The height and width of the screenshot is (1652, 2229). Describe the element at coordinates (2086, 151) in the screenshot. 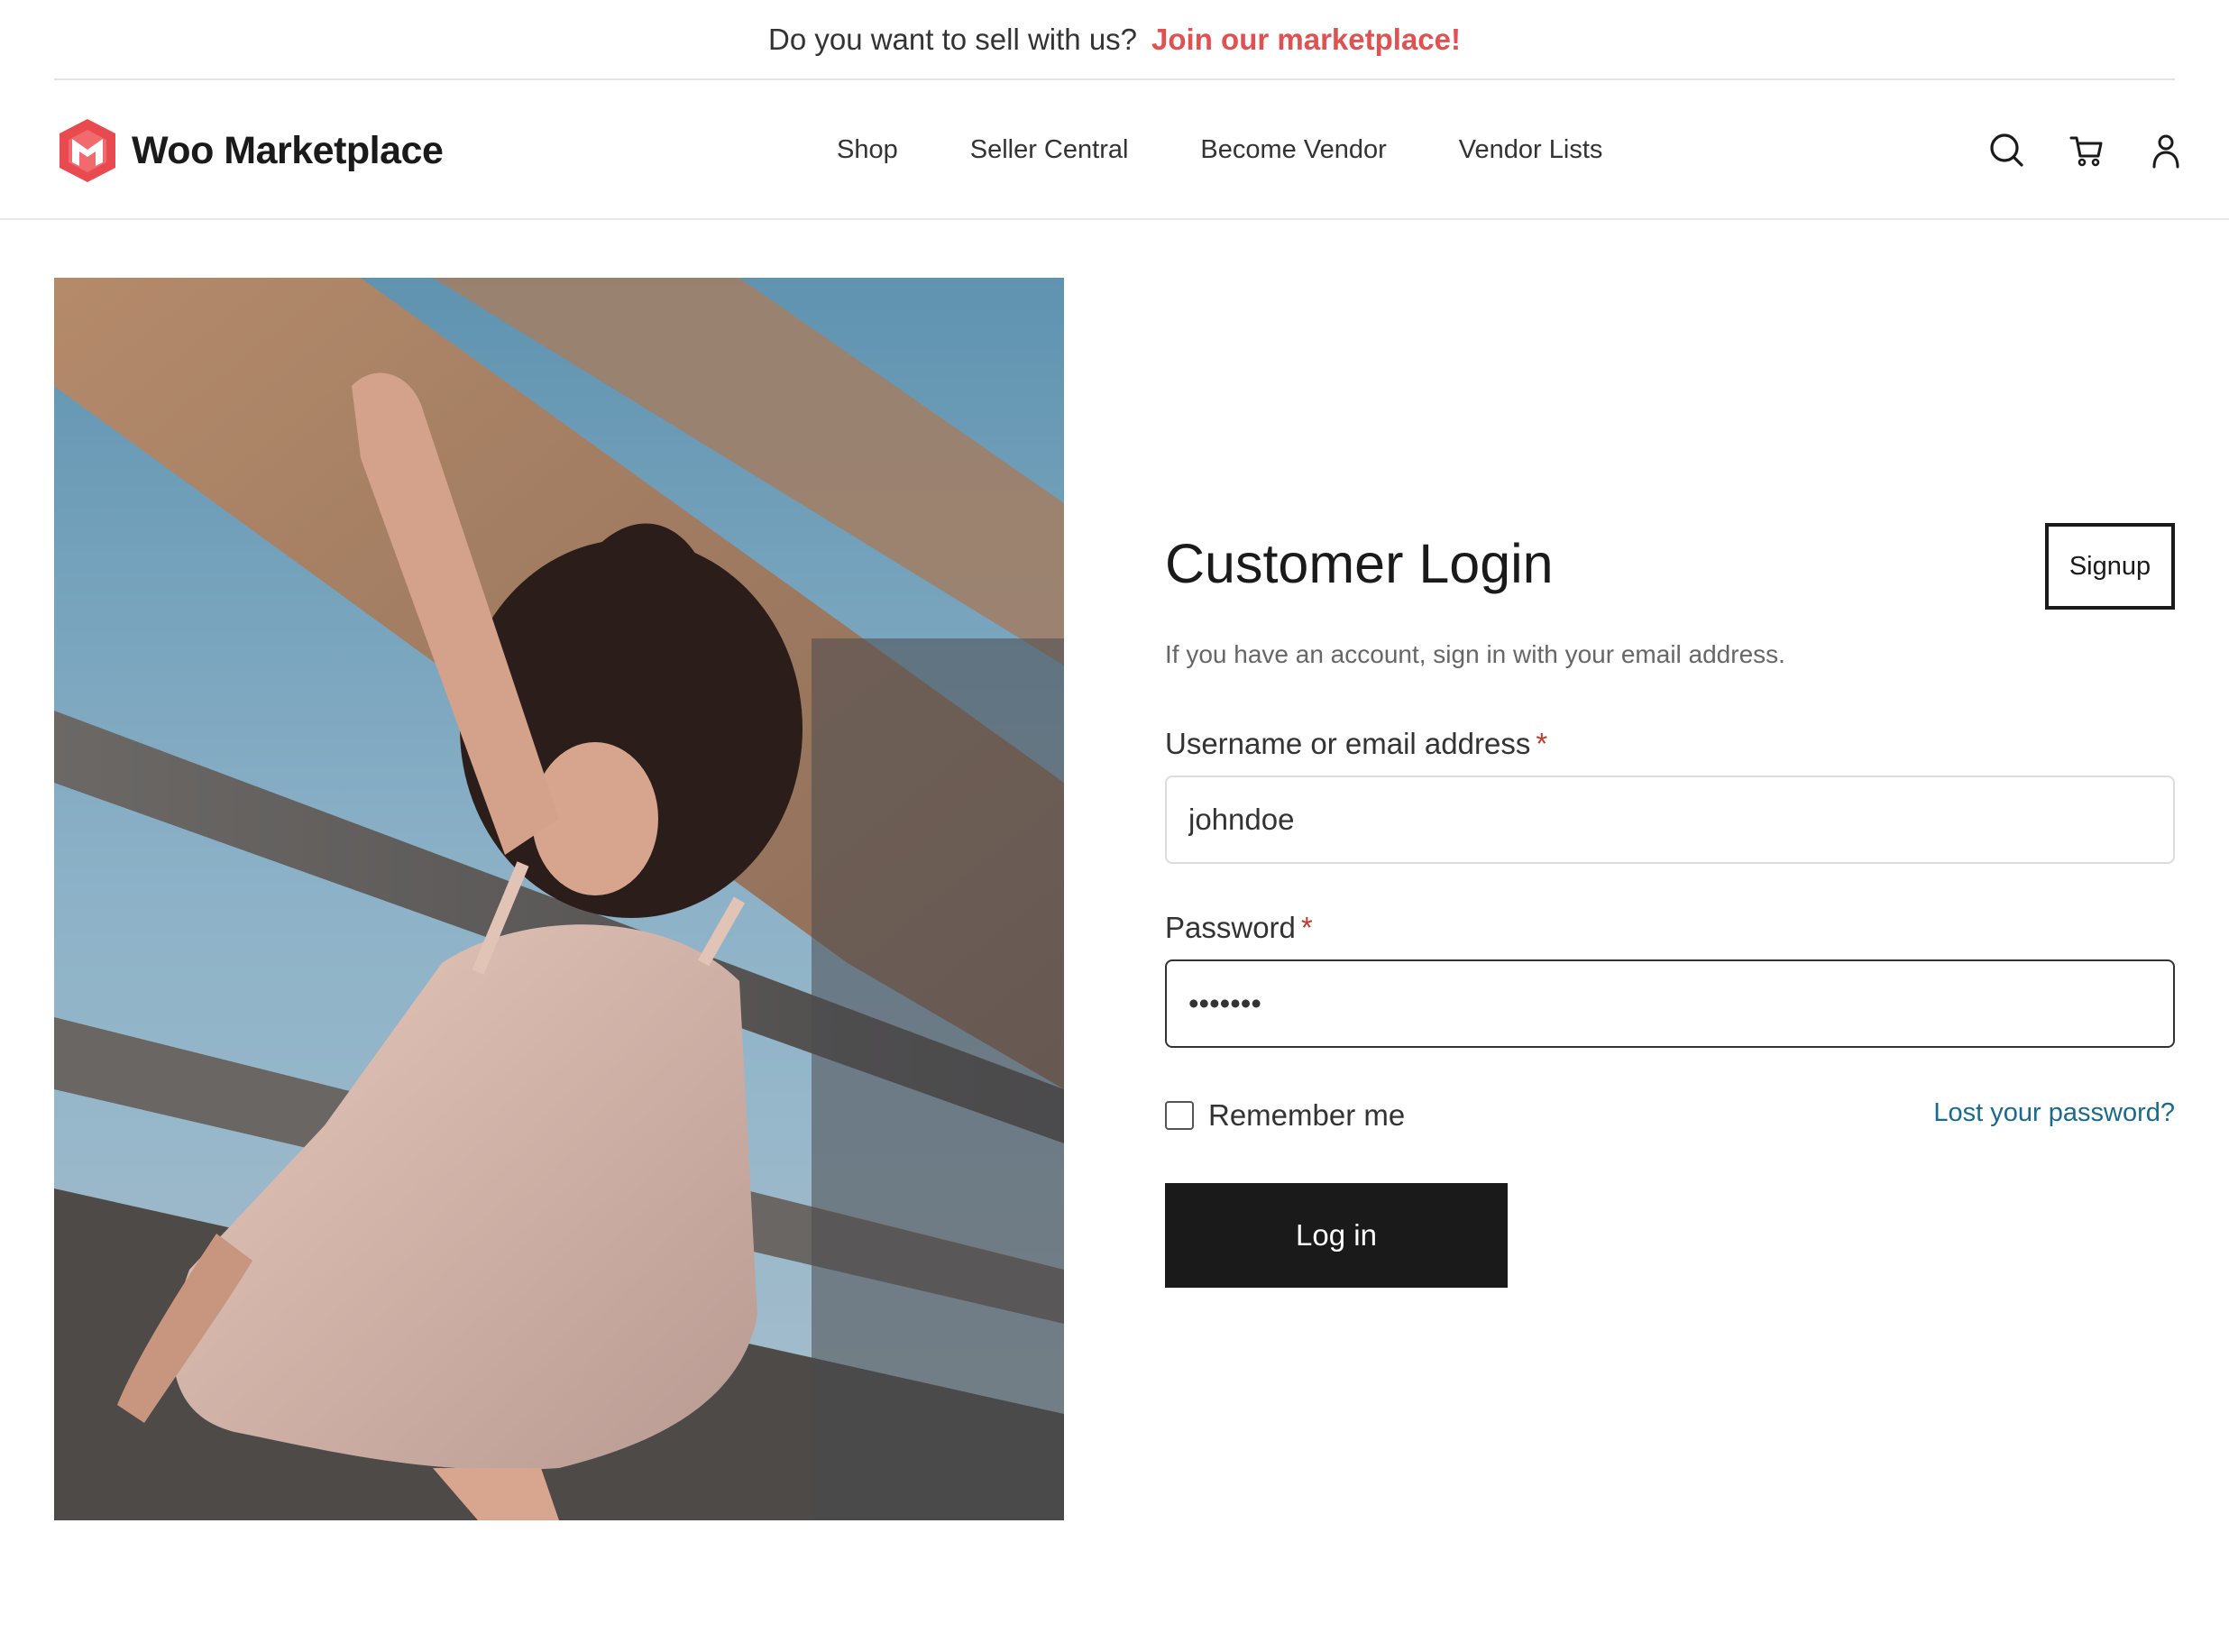

I see `cart-icon` at that location.